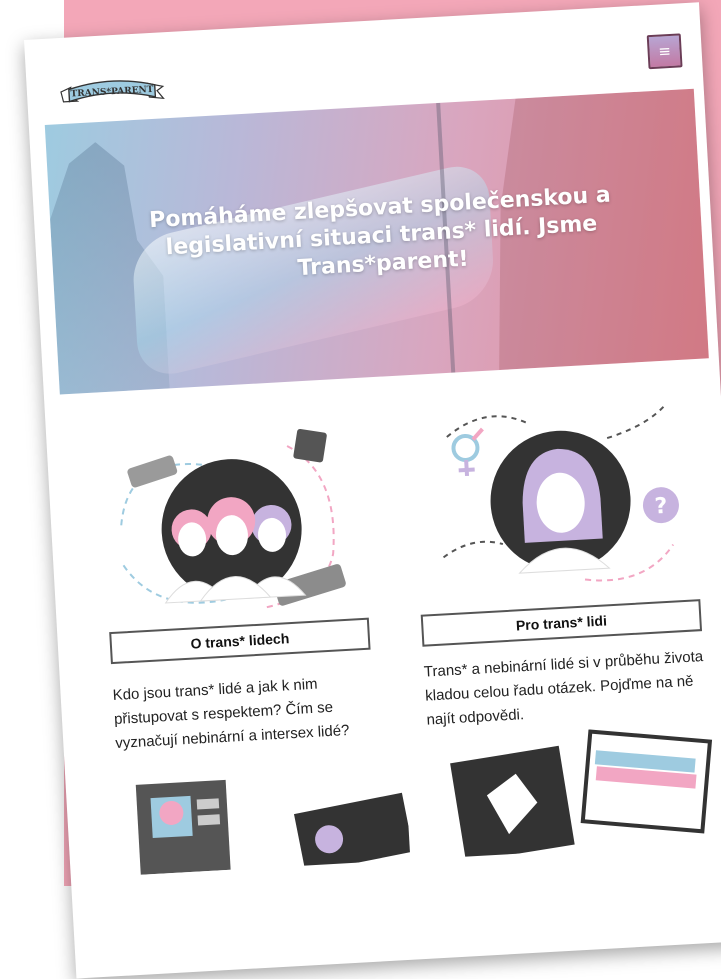 The height and width of the screenshot is (979, 721). I want to click on profiles-illustration, so click(273, 827).